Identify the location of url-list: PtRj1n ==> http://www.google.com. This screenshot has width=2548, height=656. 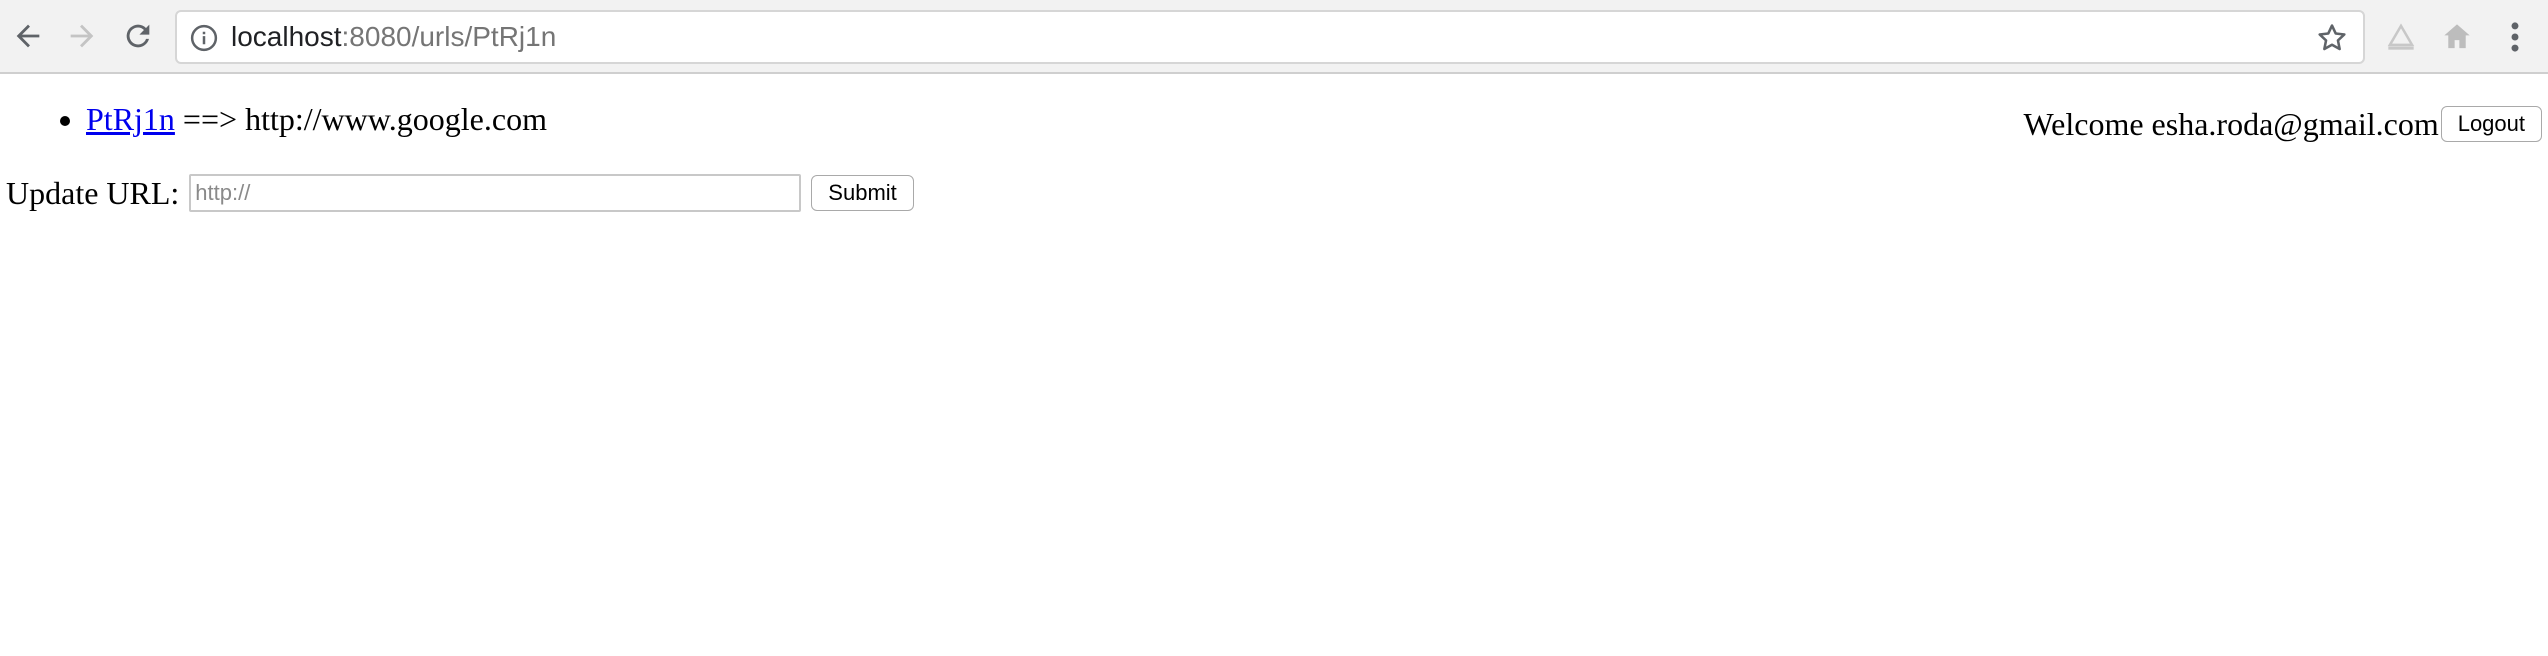
(273, 119).